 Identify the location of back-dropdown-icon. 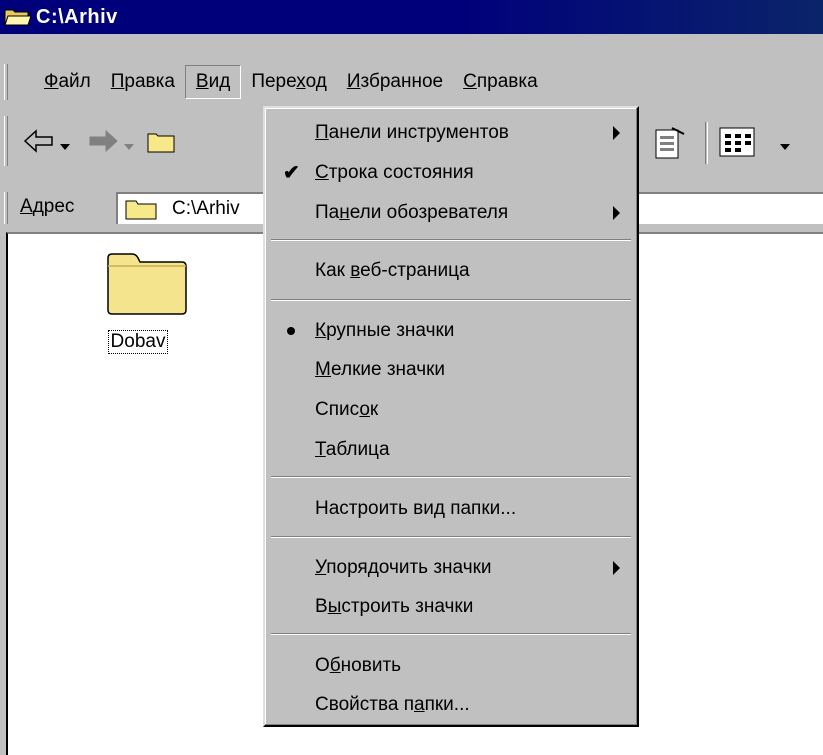
(65, 147).